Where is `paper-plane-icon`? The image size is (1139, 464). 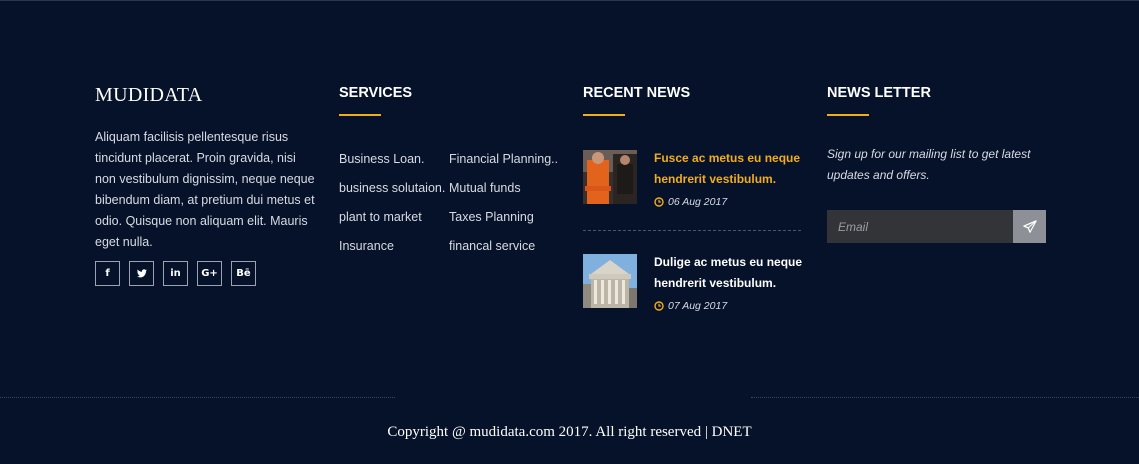
paper-plane-icon is located at coordinates (1029, 226).